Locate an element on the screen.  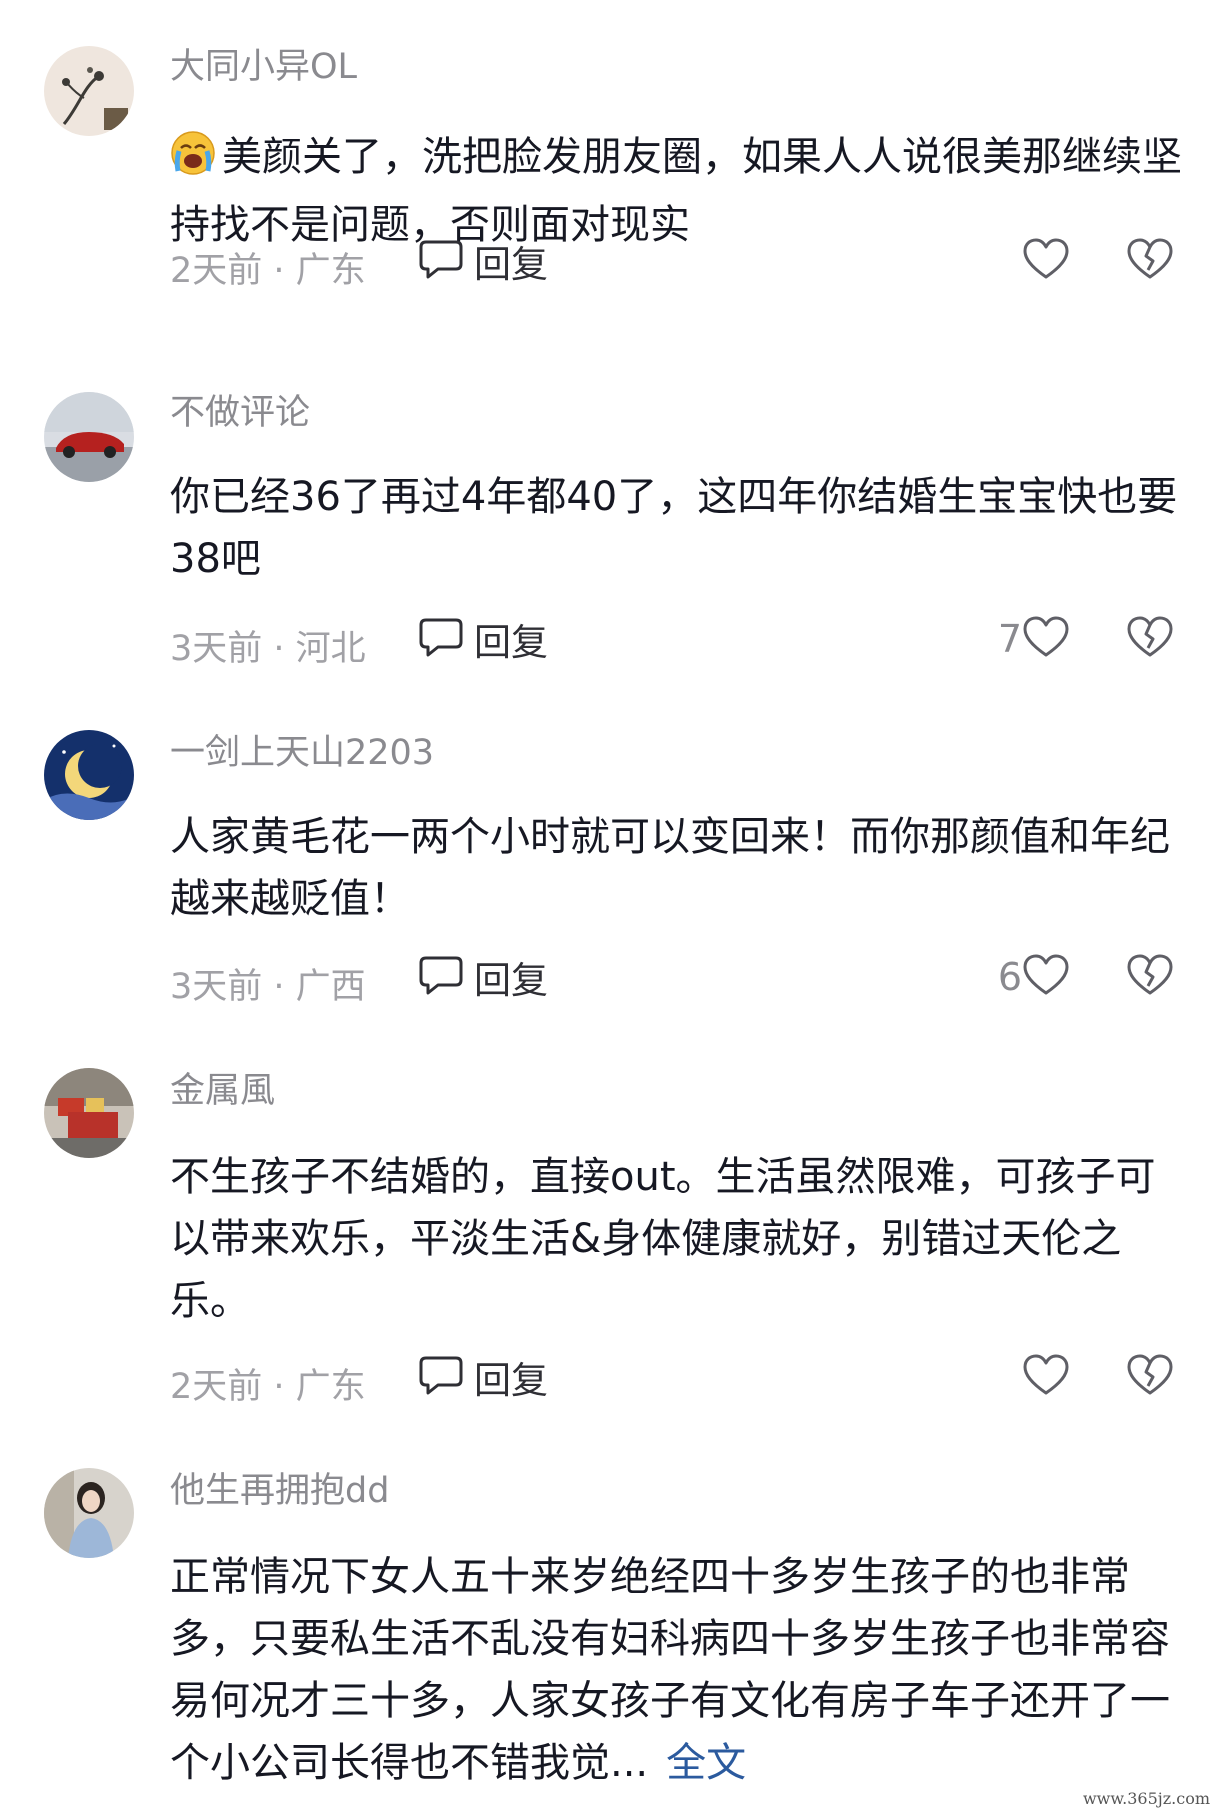
time-location: 3天前 · 河北 is located at coordinates (268, 649).